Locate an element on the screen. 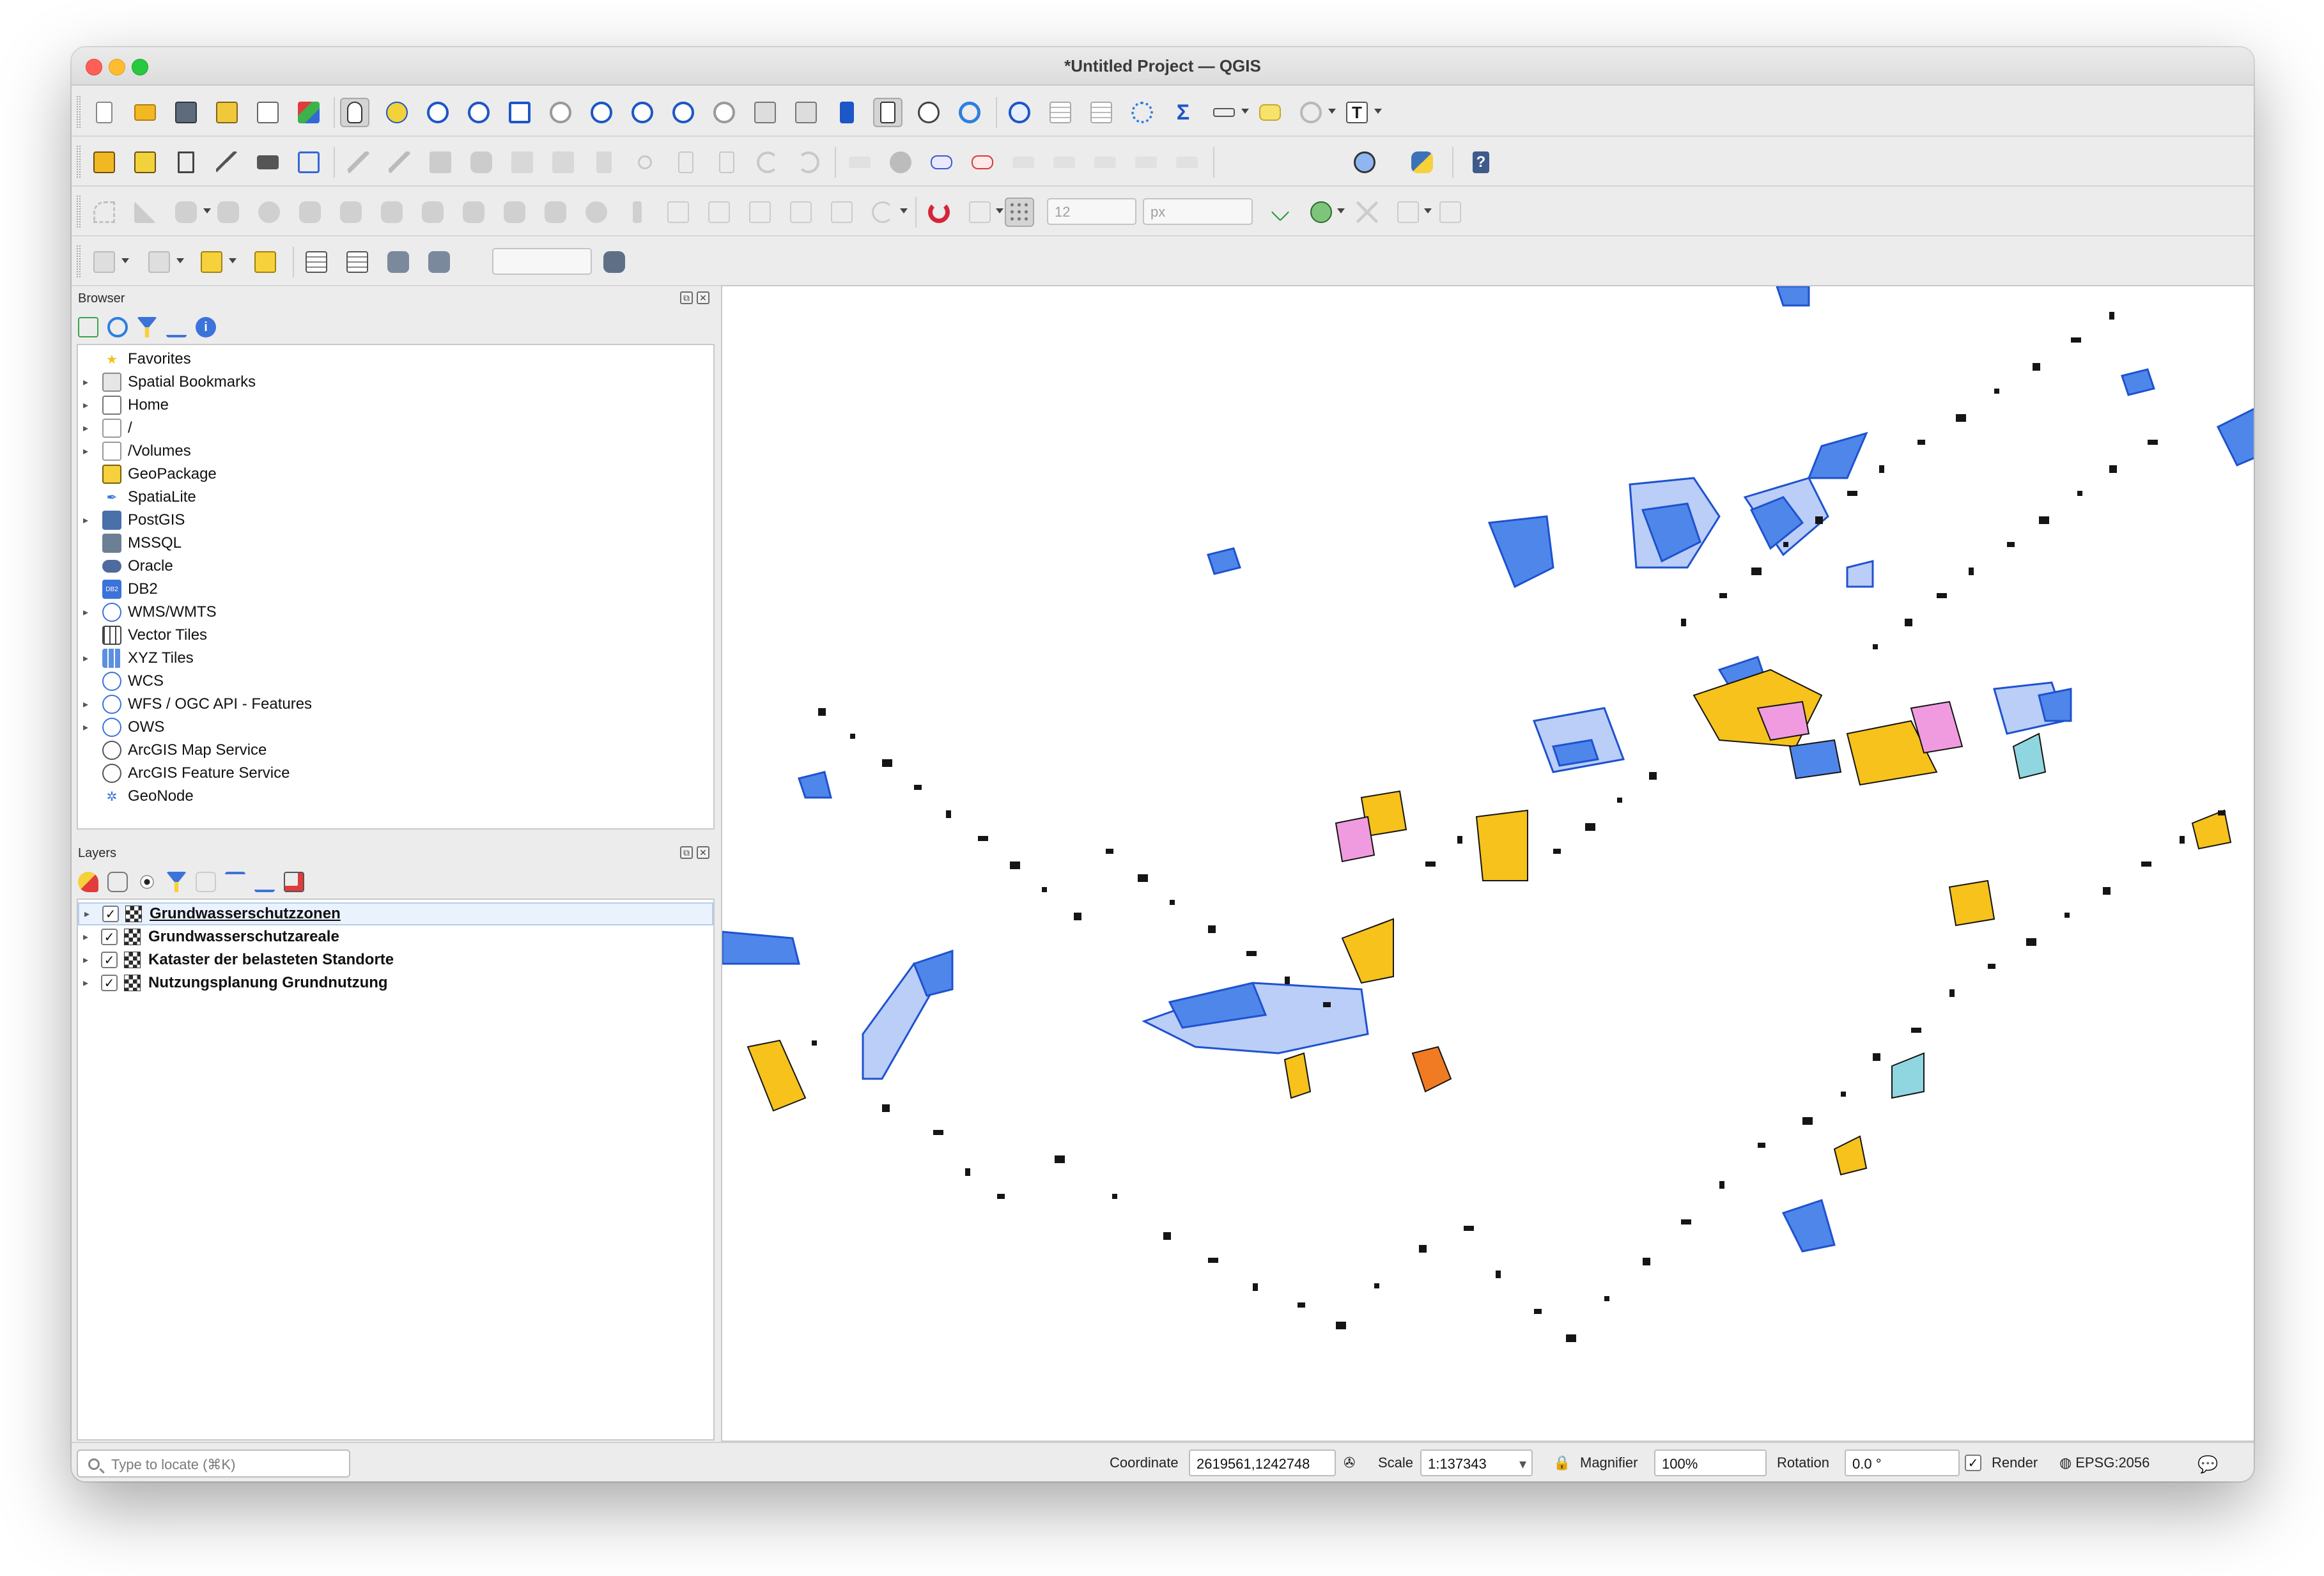  browser-item: ✲ GeoNode is located at coordinates (136, 796).